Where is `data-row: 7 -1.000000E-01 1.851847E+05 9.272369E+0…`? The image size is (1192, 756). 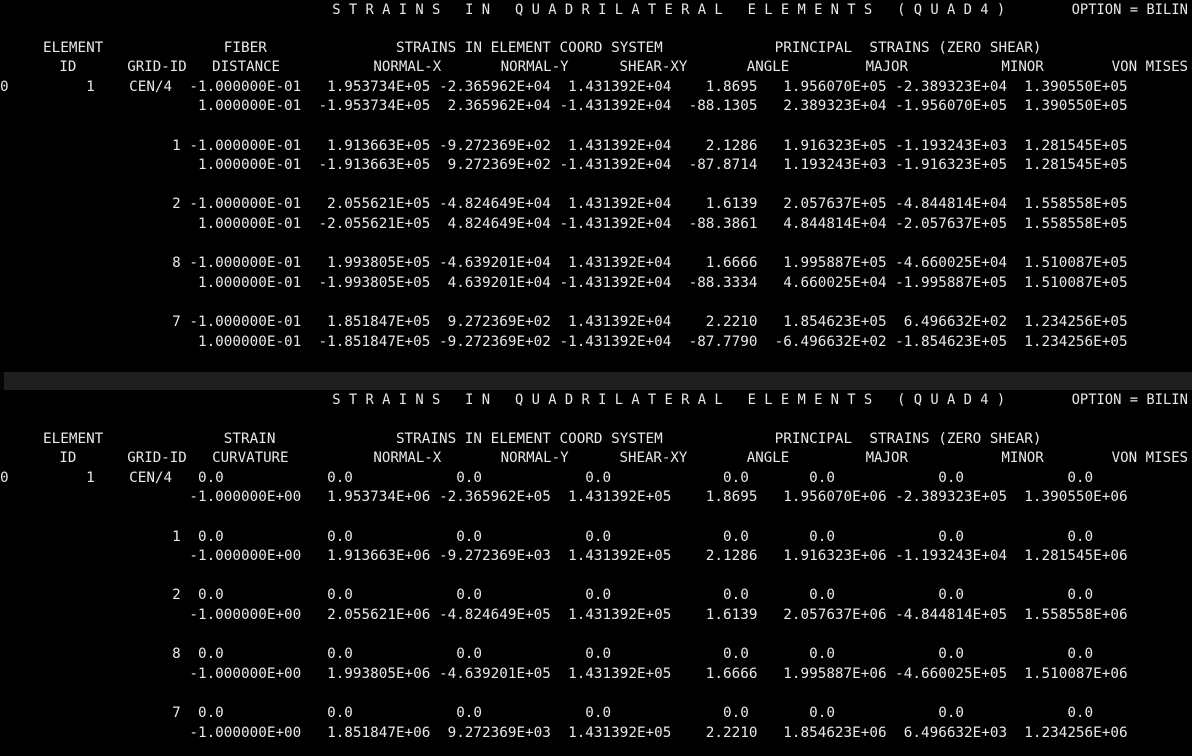
data-row: 7 -1.000000E-01 1.851847E+05 9.272369E+0… is located at coordinates (564, 322).